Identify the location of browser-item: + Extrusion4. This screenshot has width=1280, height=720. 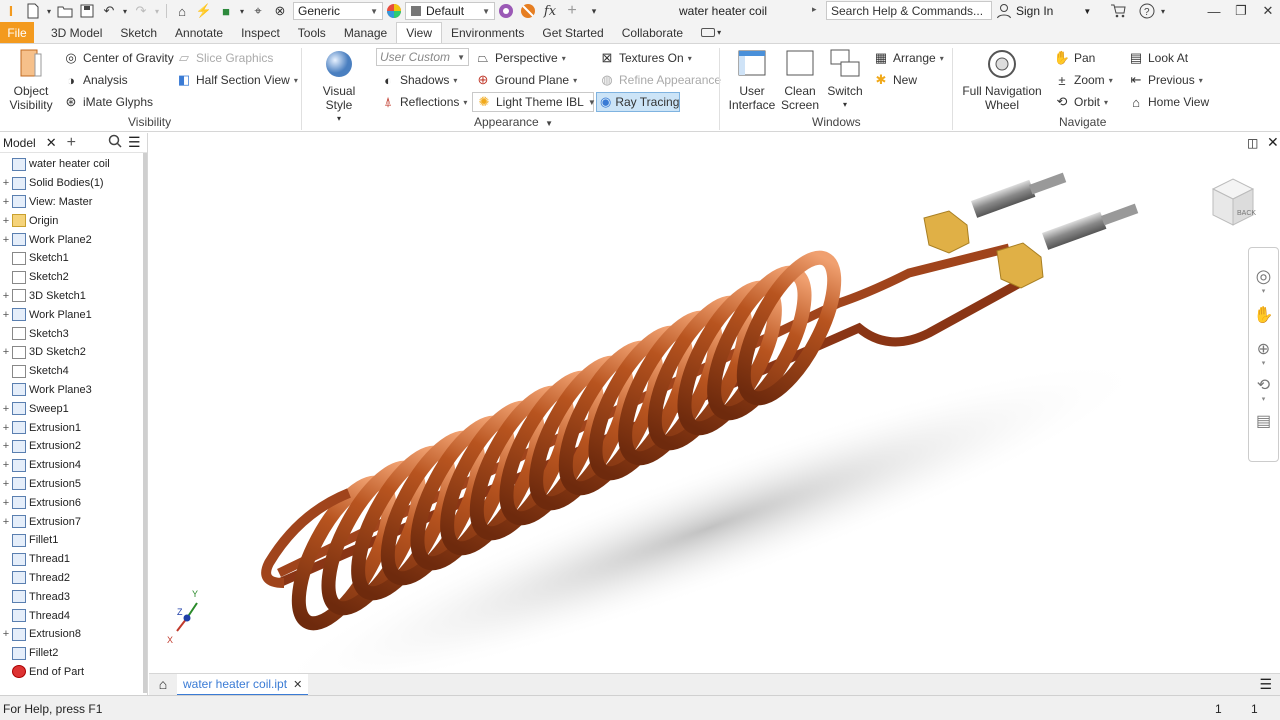
(73, 465).